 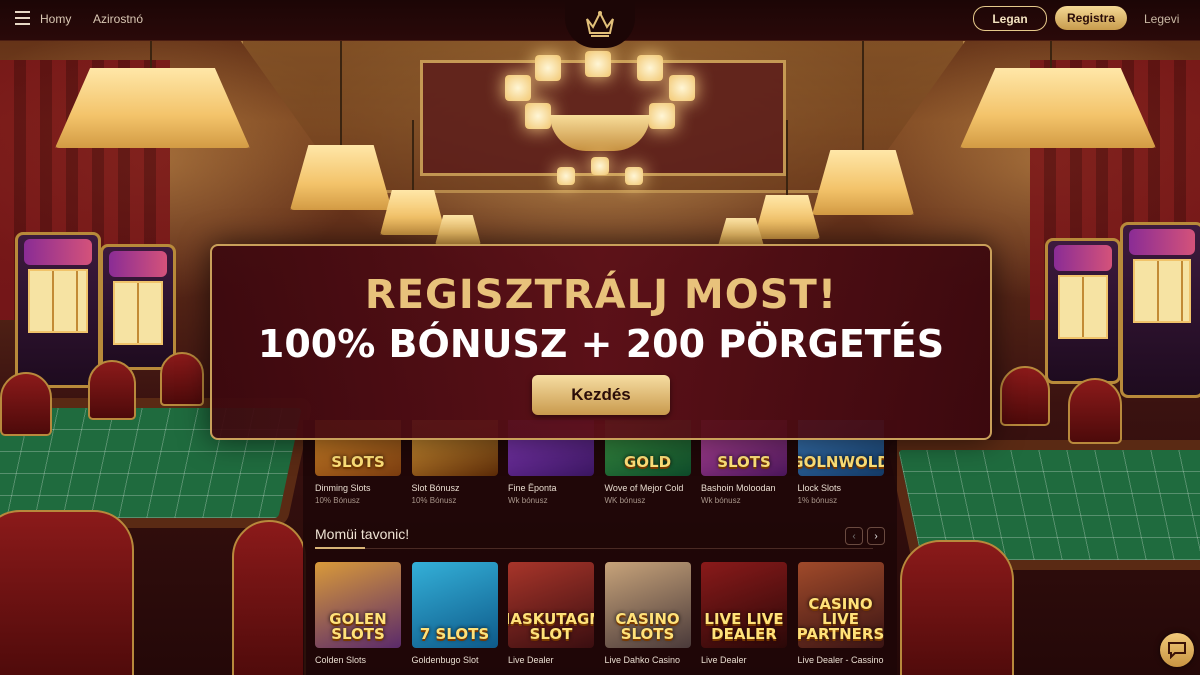 I want to click on chat-icon, so click(x=1177, y=650).